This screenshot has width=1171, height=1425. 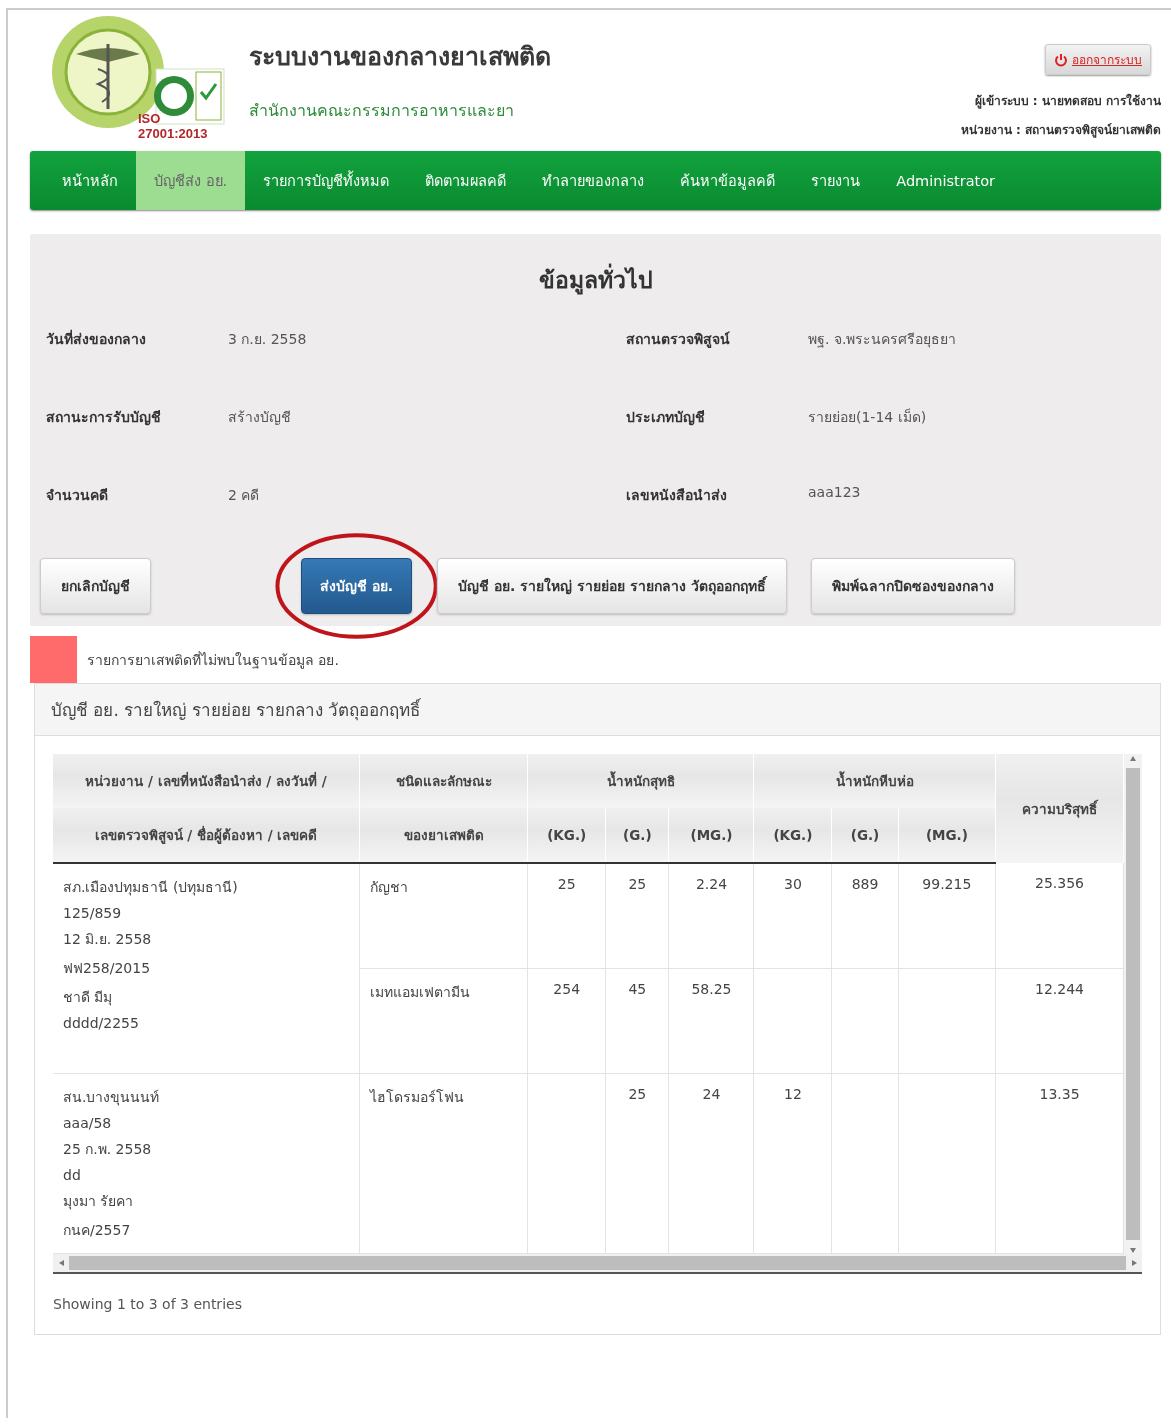 What do you see at coordinates (88, 998) in the screenshot?
I see `case-detail: ชาดี มีมุ` at bounding box center [88, 998].